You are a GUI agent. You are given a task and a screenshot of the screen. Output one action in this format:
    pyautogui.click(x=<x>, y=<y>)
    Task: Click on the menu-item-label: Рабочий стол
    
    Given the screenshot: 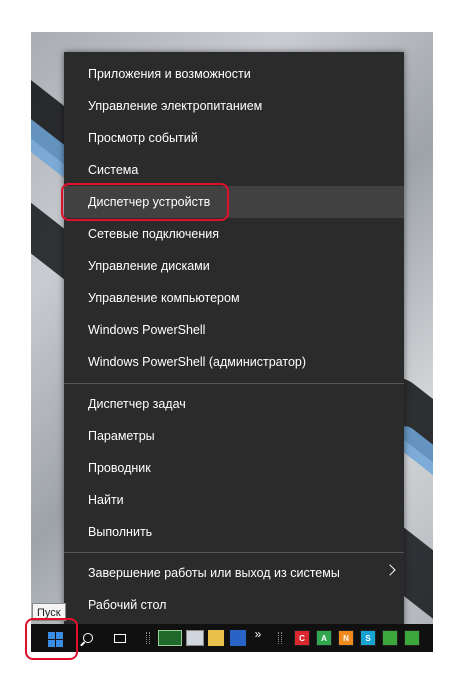 What is the action you would take?
    pyautogui.click(x=127, y=605)
    